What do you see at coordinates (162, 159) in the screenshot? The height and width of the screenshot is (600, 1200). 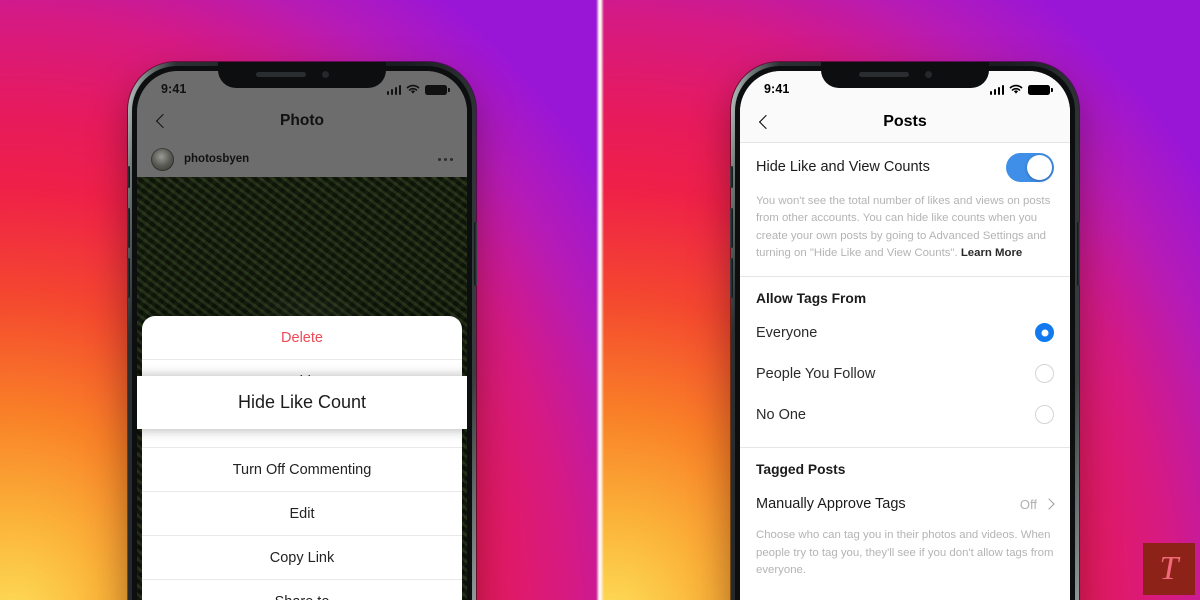 I see `avatar` at bounding box center [162, 159].